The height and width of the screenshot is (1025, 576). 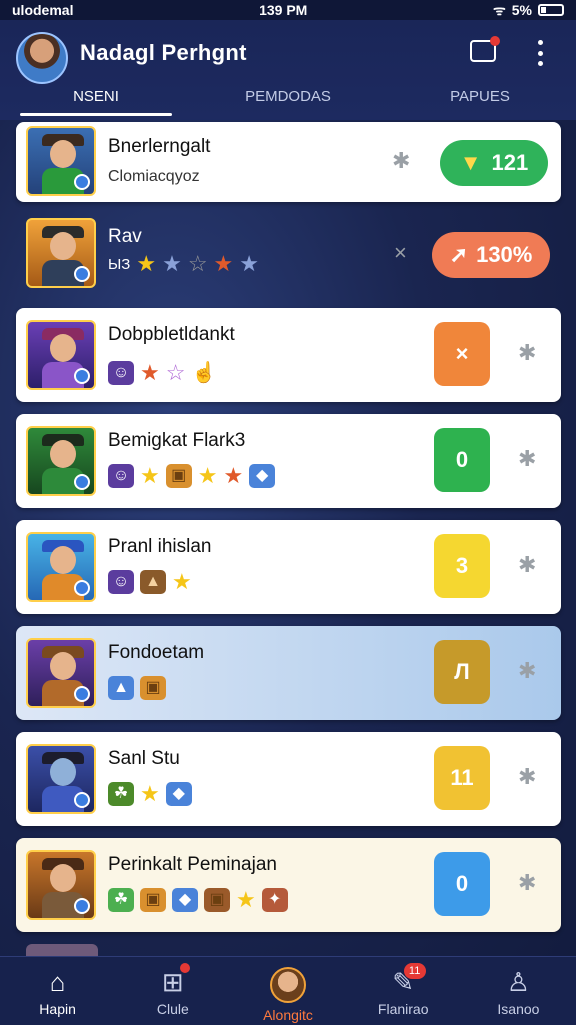 I want to click on notification-badge: 11, so click(x=414, y=971).